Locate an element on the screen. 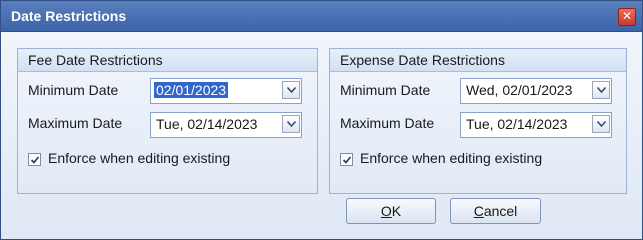 This screenshot has height=240, width=643. cancel-label-rest: ancel is located at coordinates (500, 211).